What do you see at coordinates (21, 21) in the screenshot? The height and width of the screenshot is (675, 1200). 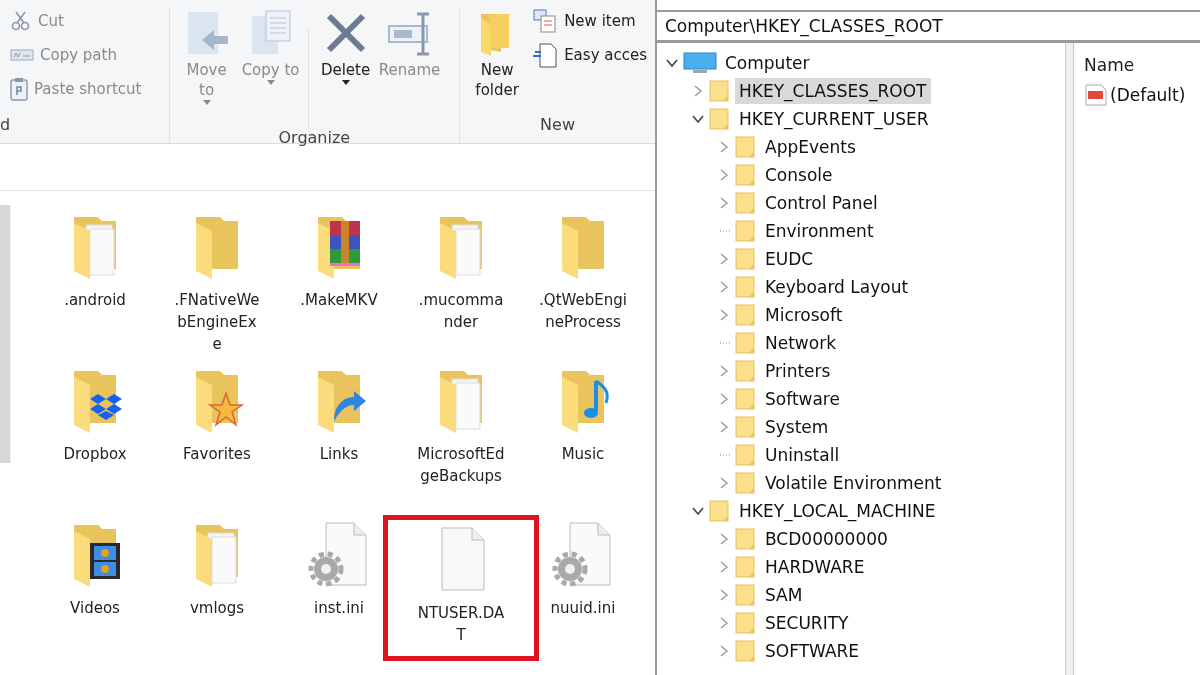 I see `scissors-icon` at bounding box center [21, 21].